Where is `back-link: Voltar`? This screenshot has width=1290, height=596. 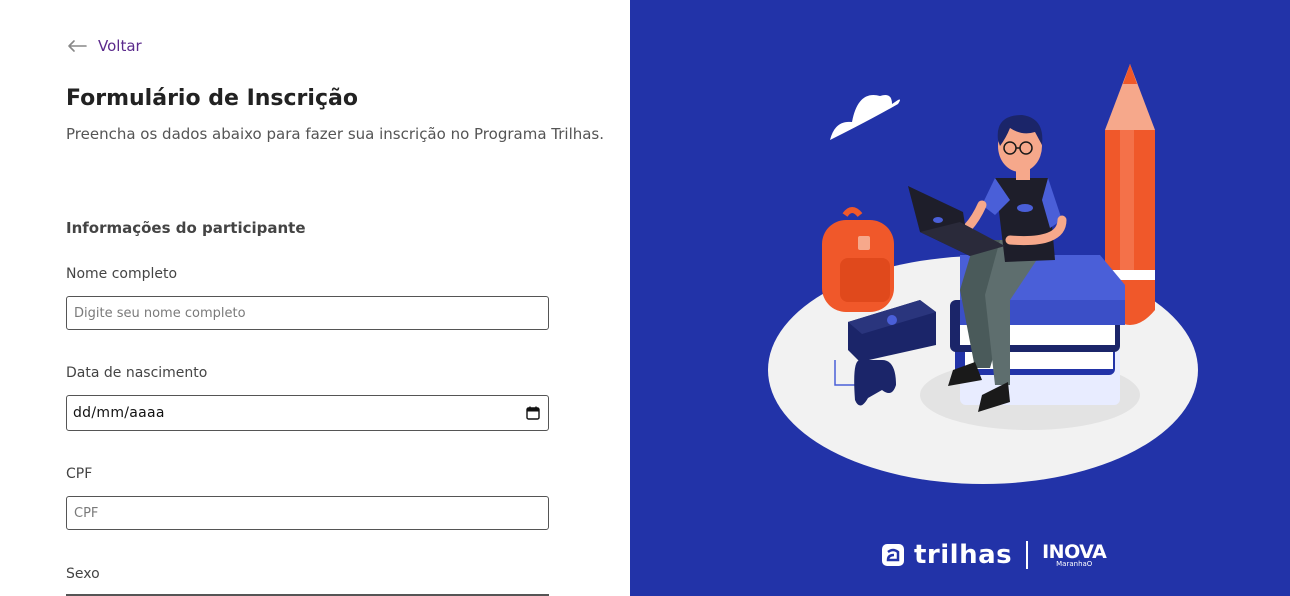
back-link: Voltar is located at coordinates (104, 46).